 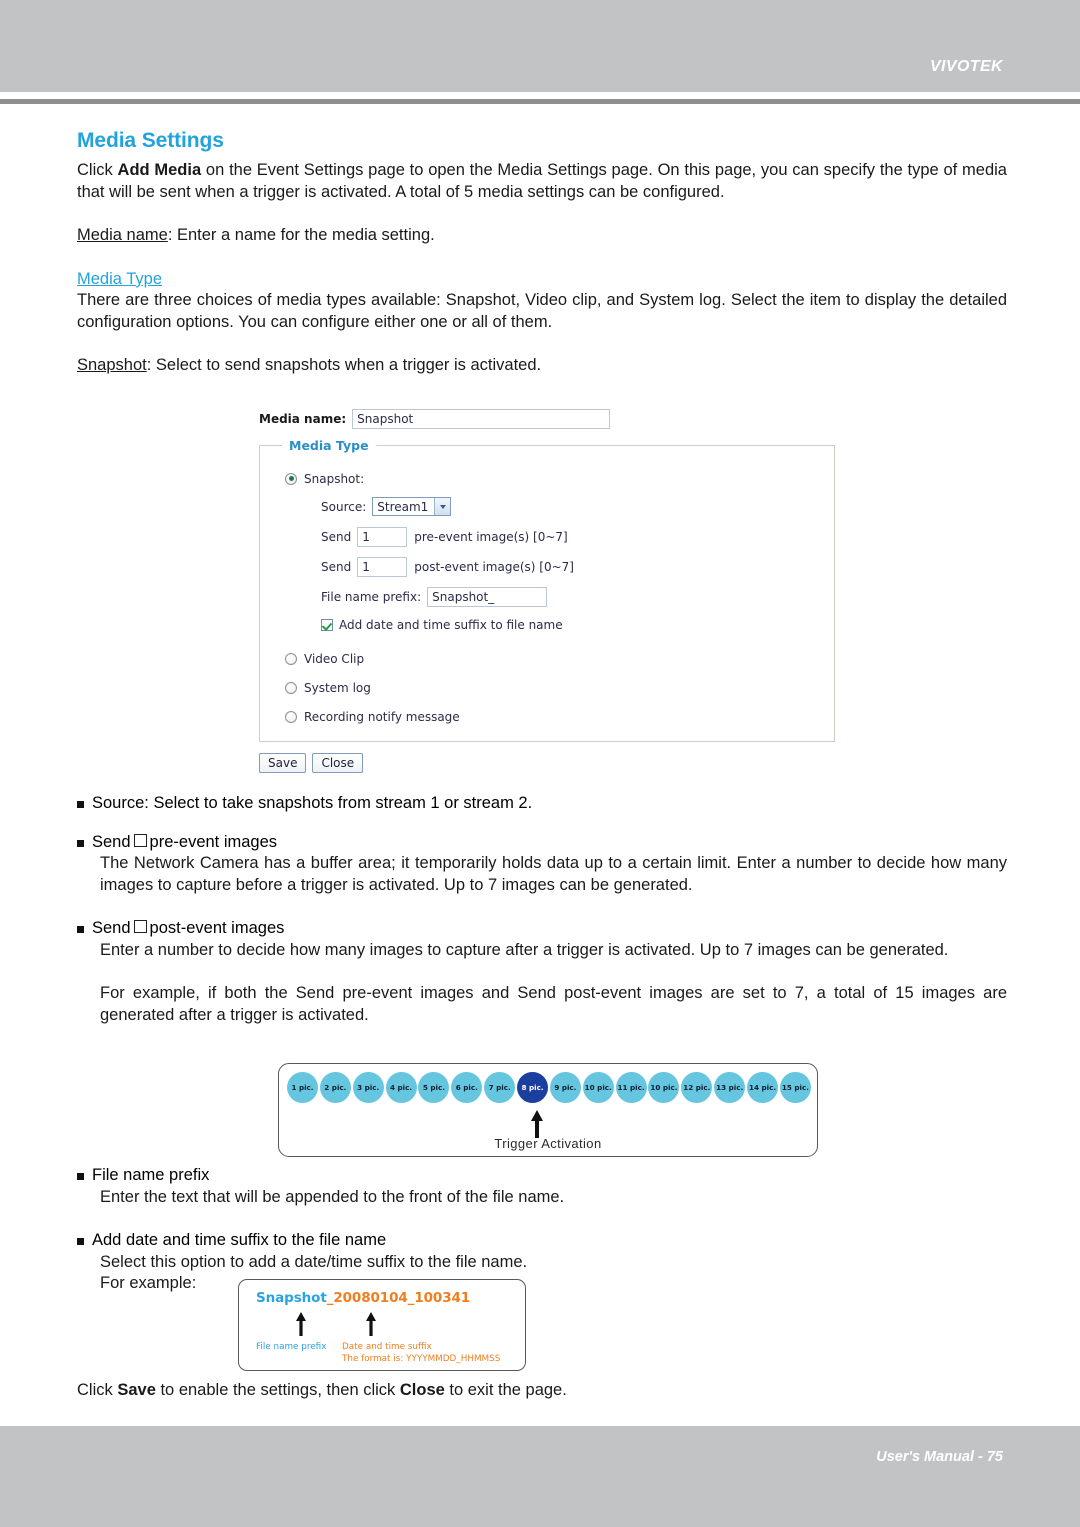 I want to click on page-title: Media Settings, so click(x=150, y=140).